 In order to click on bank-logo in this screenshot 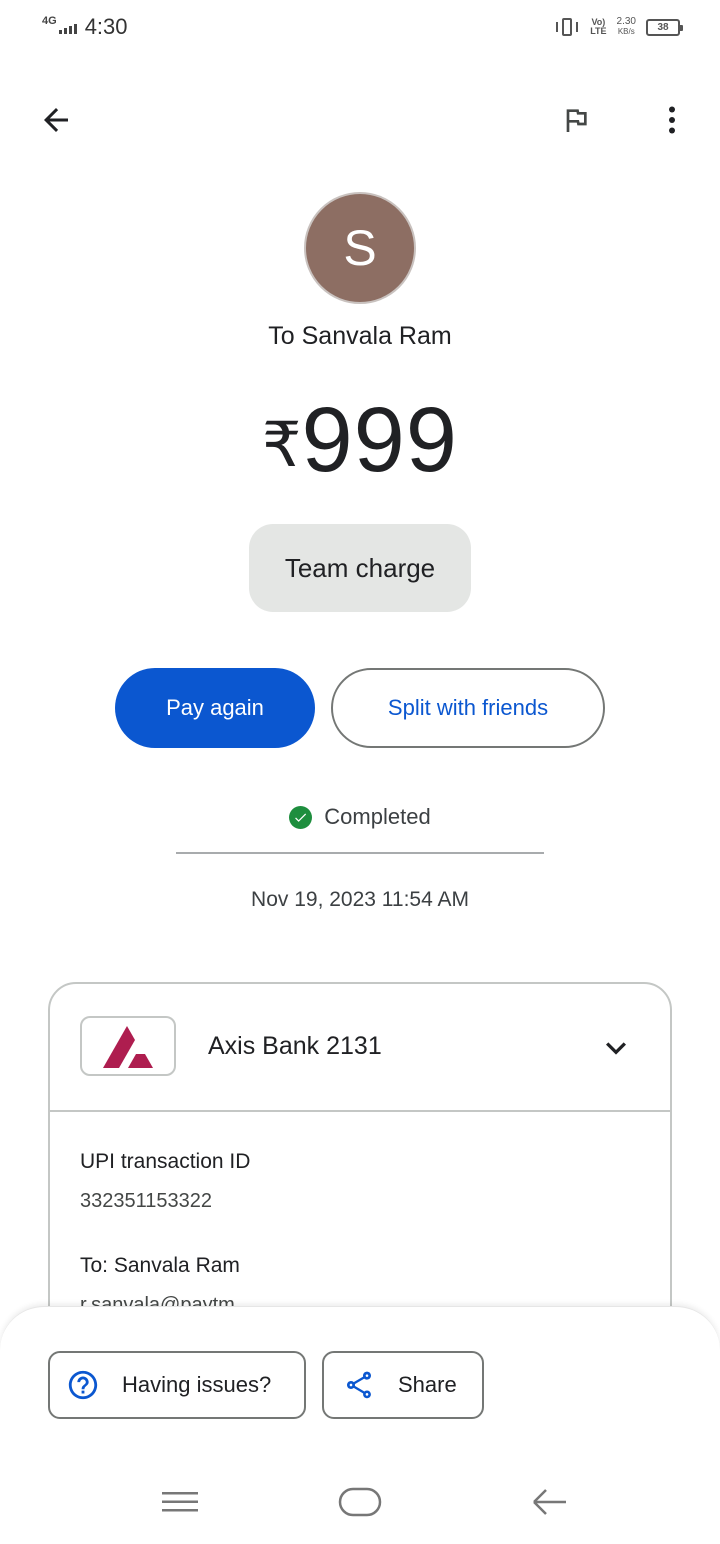, I will do `click(128, 1046)`.